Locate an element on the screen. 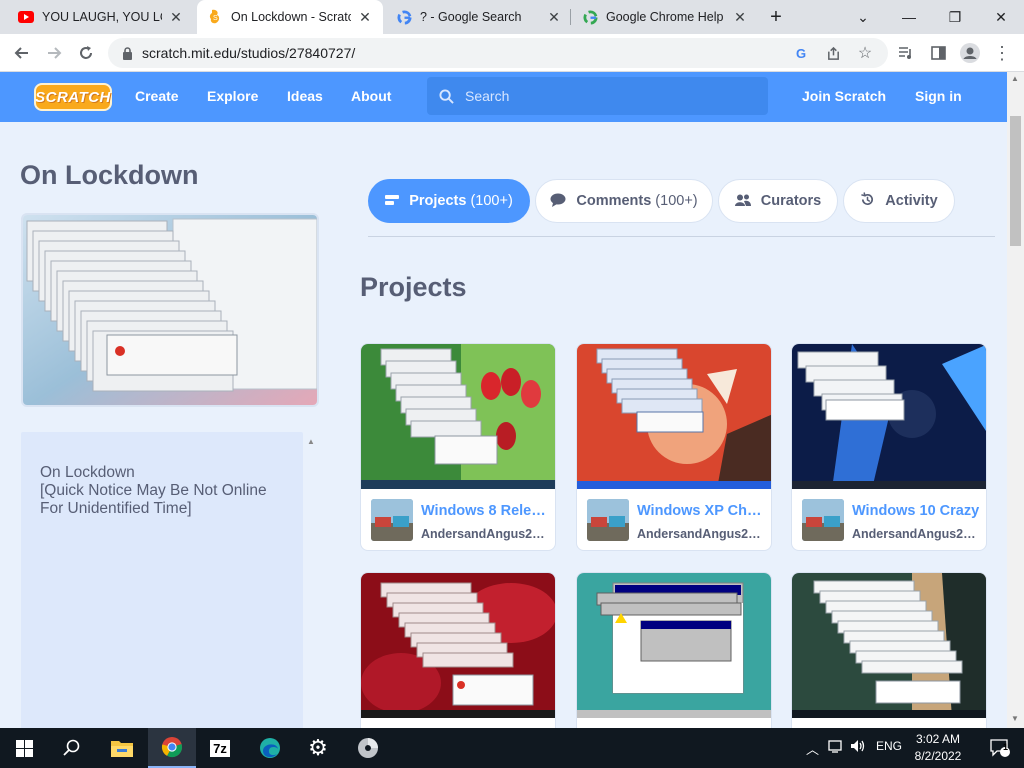  side-panel-button is located at coordinates (938, 53).